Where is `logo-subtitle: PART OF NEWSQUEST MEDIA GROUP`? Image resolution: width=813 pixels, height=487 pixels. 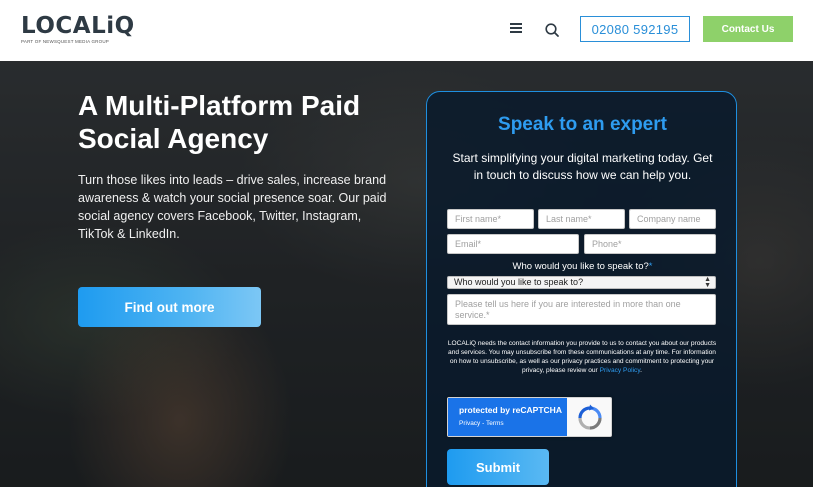
logo-subtitle: PART OF NEWSQUEST MEDIA GROUP is located at coordinates (65, 41).